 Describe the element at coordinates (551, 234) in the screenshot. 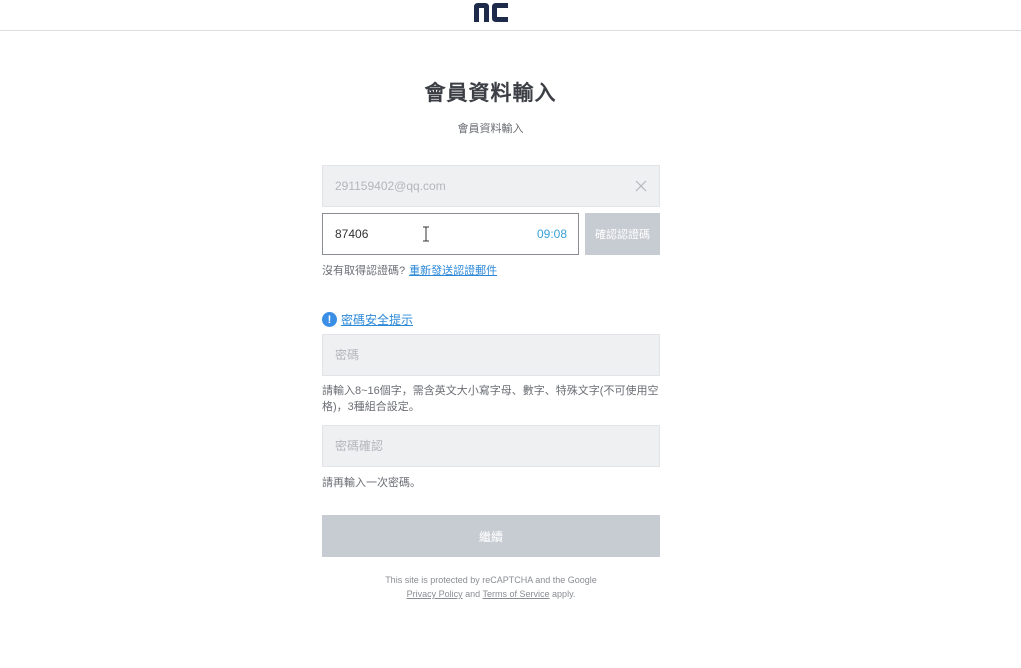

I see `countdown-timer: 09:08` at that location.